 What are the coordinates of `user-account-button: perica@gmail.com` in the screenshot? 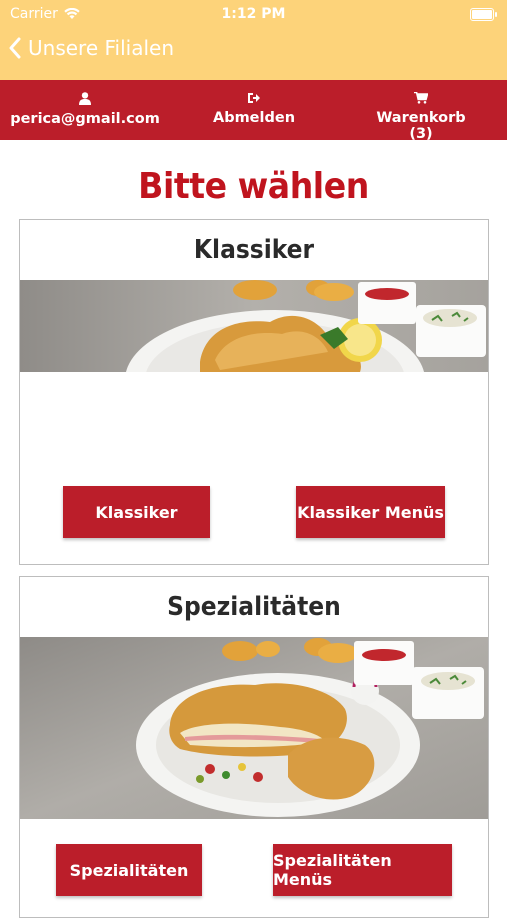 It's located at (85, 109).